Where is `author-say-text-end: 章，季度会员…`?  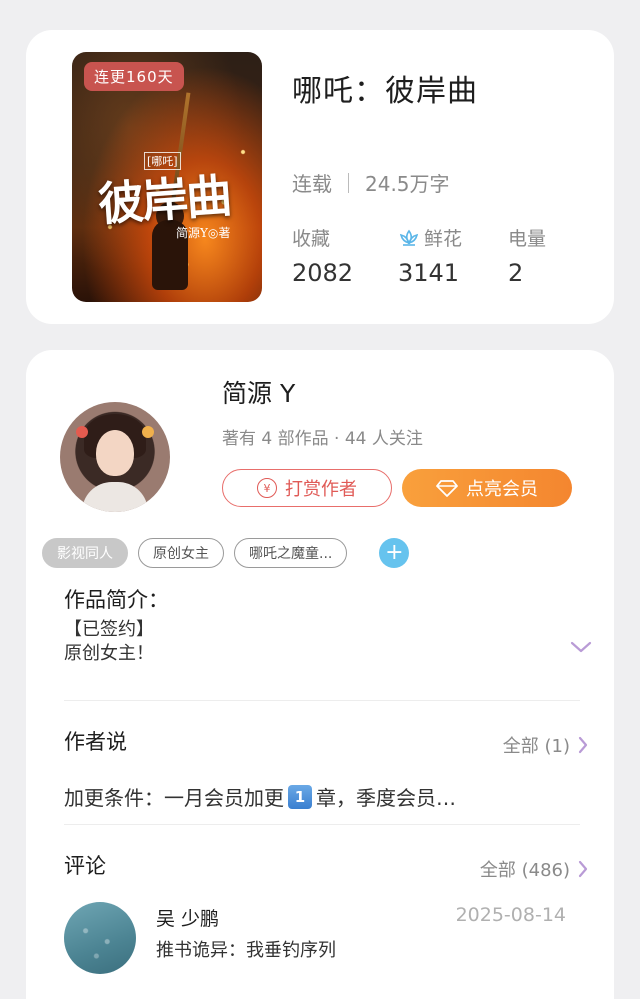 author-say-text-end: 章，季度会员… is located at coordinates (386, 798).